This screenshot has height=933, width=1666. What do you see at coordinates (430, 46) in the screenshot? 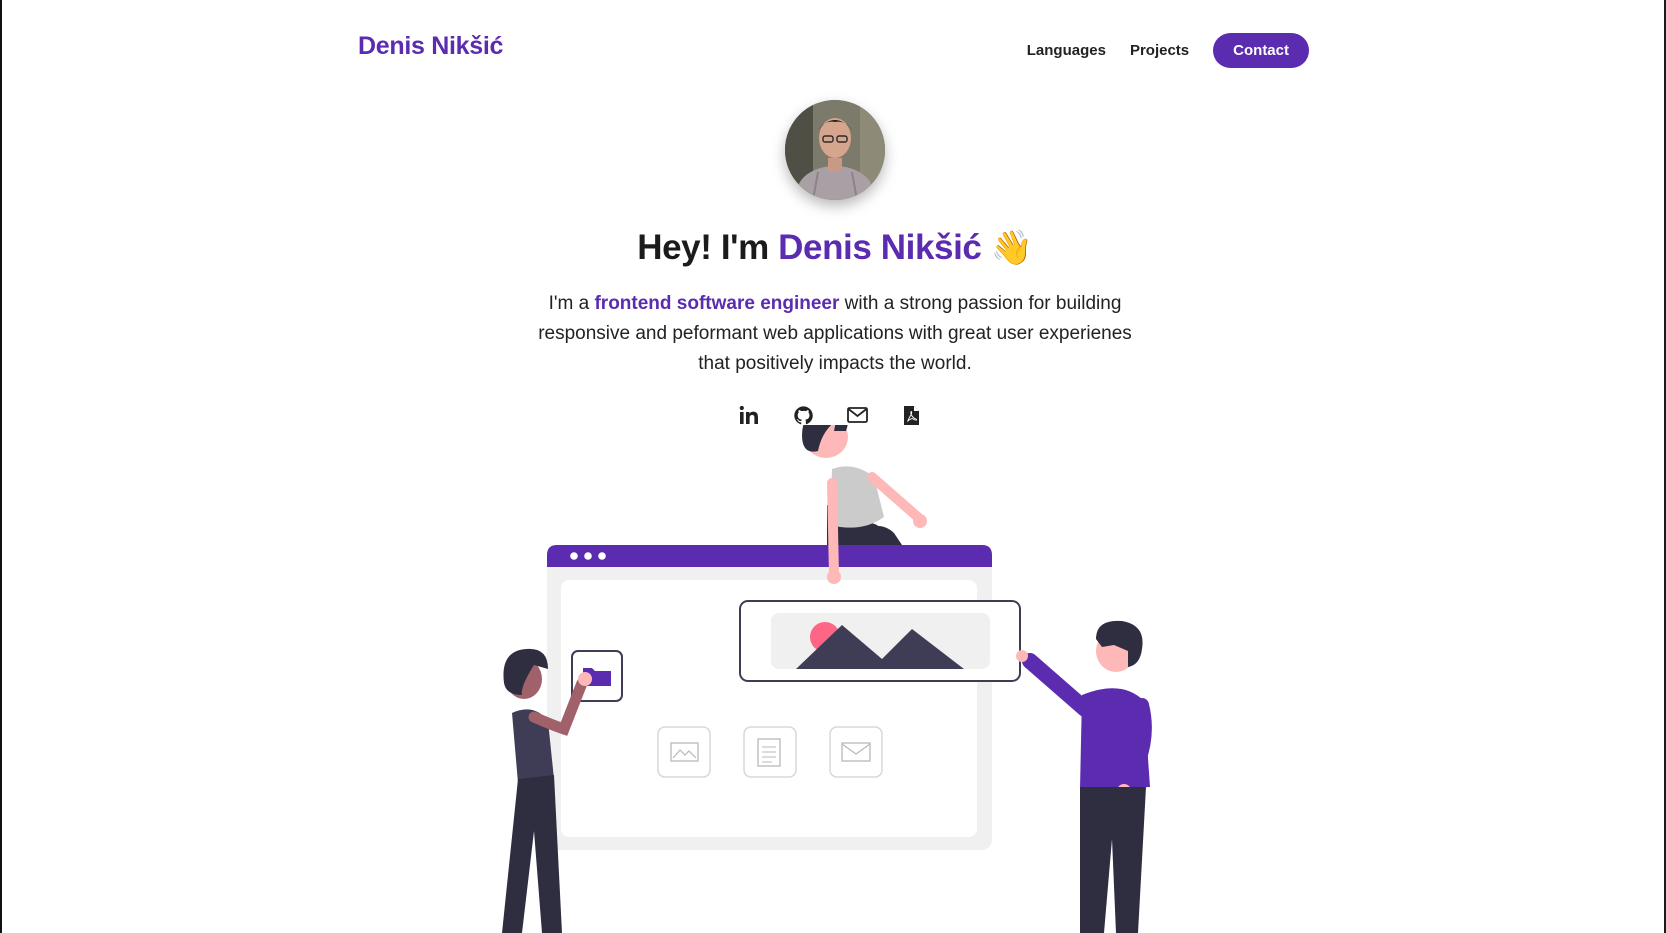
I see `brand-logo: Denis Nikšić` at bounding box center [430, 46].